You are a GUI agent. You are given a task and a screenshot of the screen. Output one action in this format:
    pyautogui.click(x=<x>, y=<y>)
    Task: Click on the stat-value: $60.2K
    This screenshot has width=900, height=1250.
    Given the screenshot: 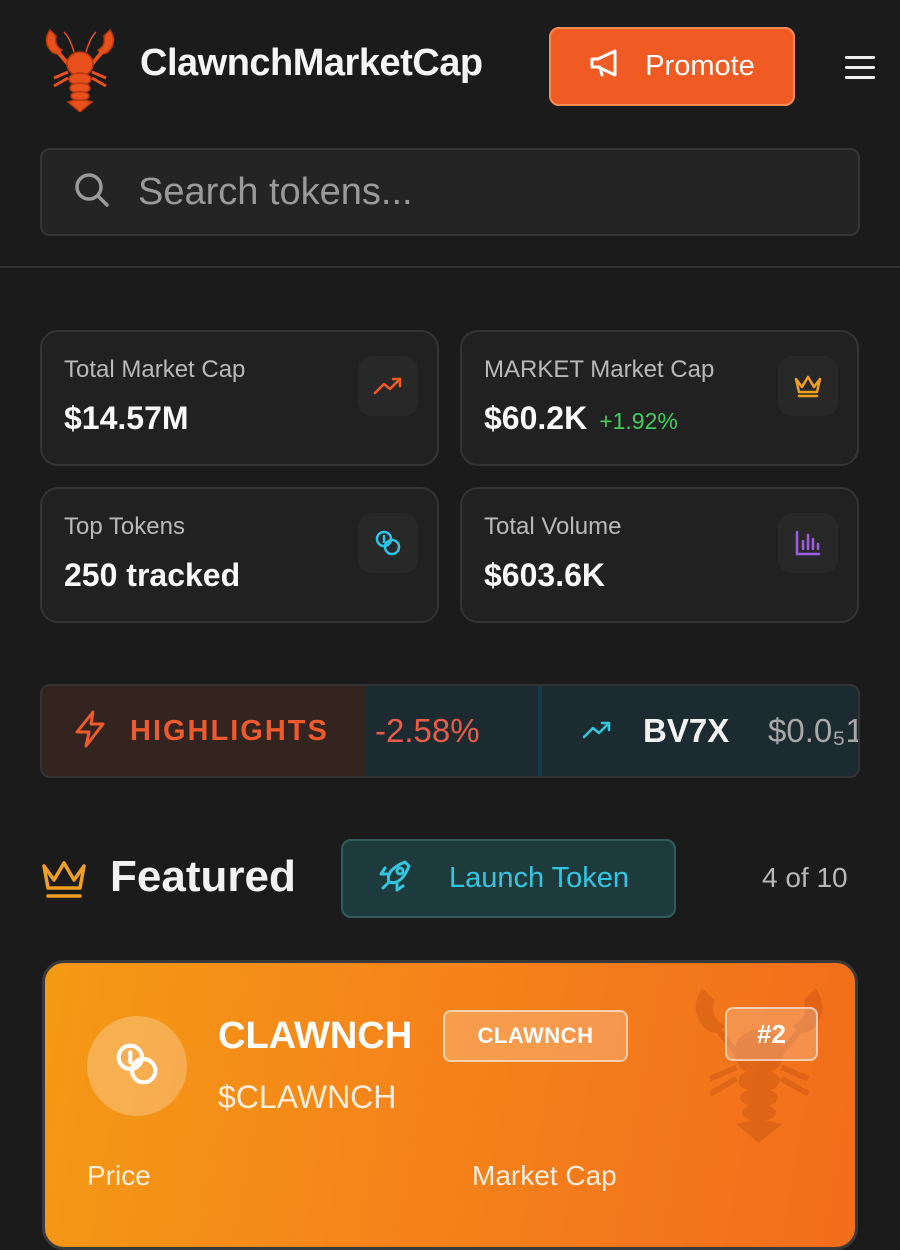 What is the action you would take?
    pyautogui.click(x=536, y=418)
    